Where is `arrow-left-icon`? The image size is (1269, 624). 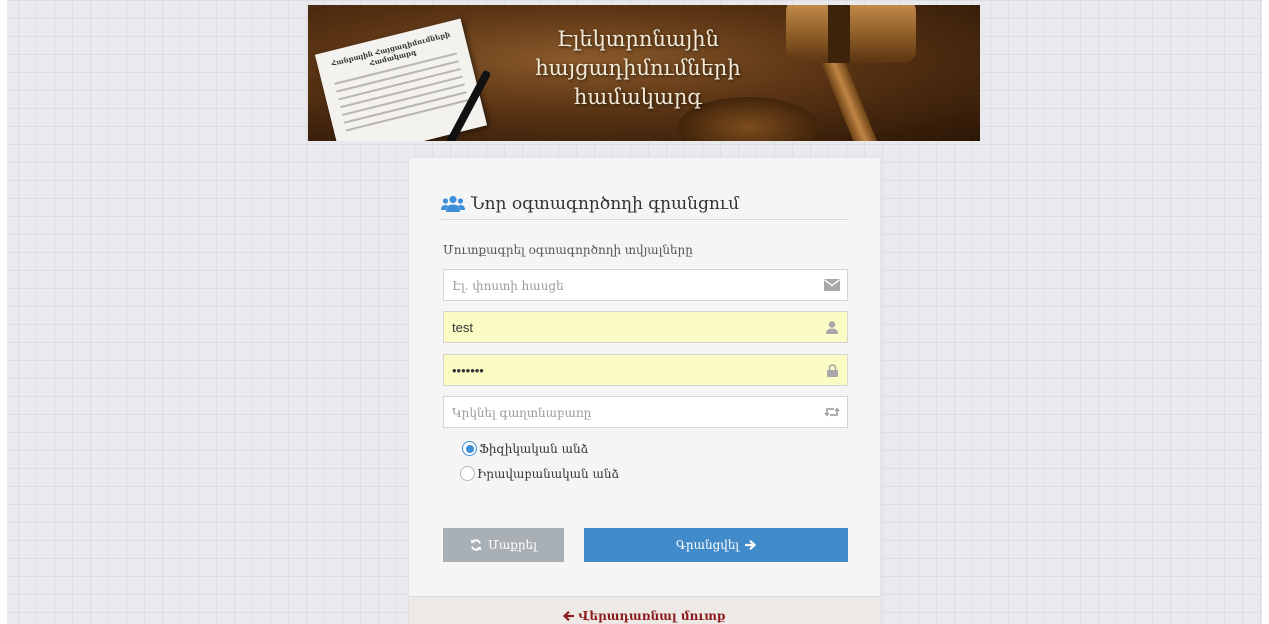
arrow-left-icon is located at coordinates (569, 616).